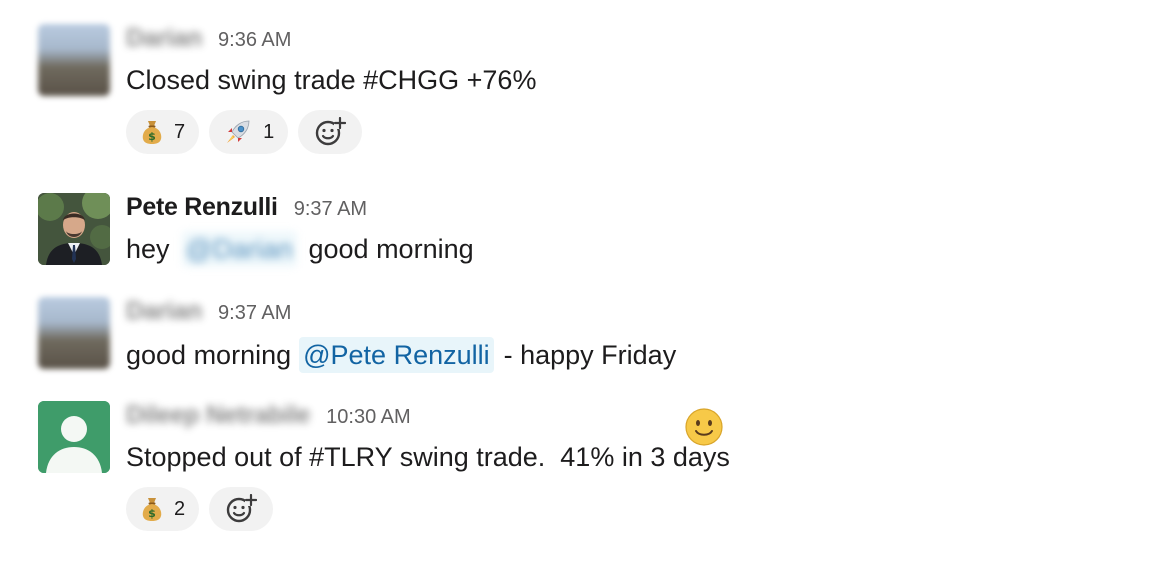 This screenshot has height=564, width=1158. What do you see at coordinates (632, 208) in the screenshot?
I see `message-meta: Pete Renzulli 9:37 AM` at bounding box center [632, 208].